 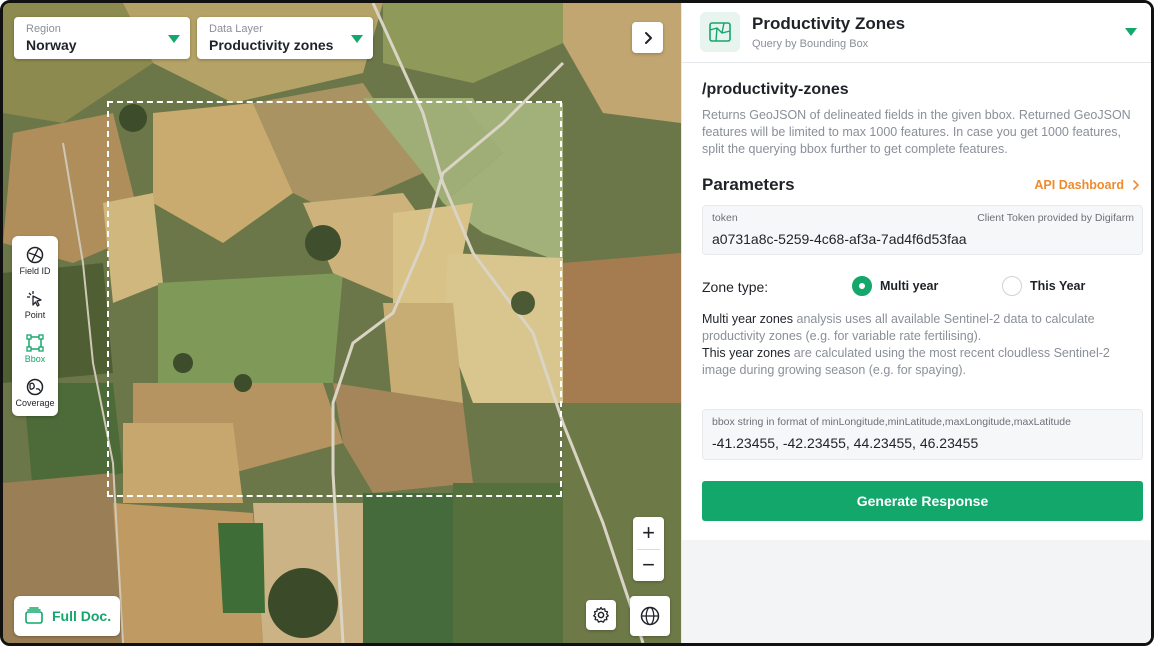 I want to click on gear-icon, so click(x=601, y=614).